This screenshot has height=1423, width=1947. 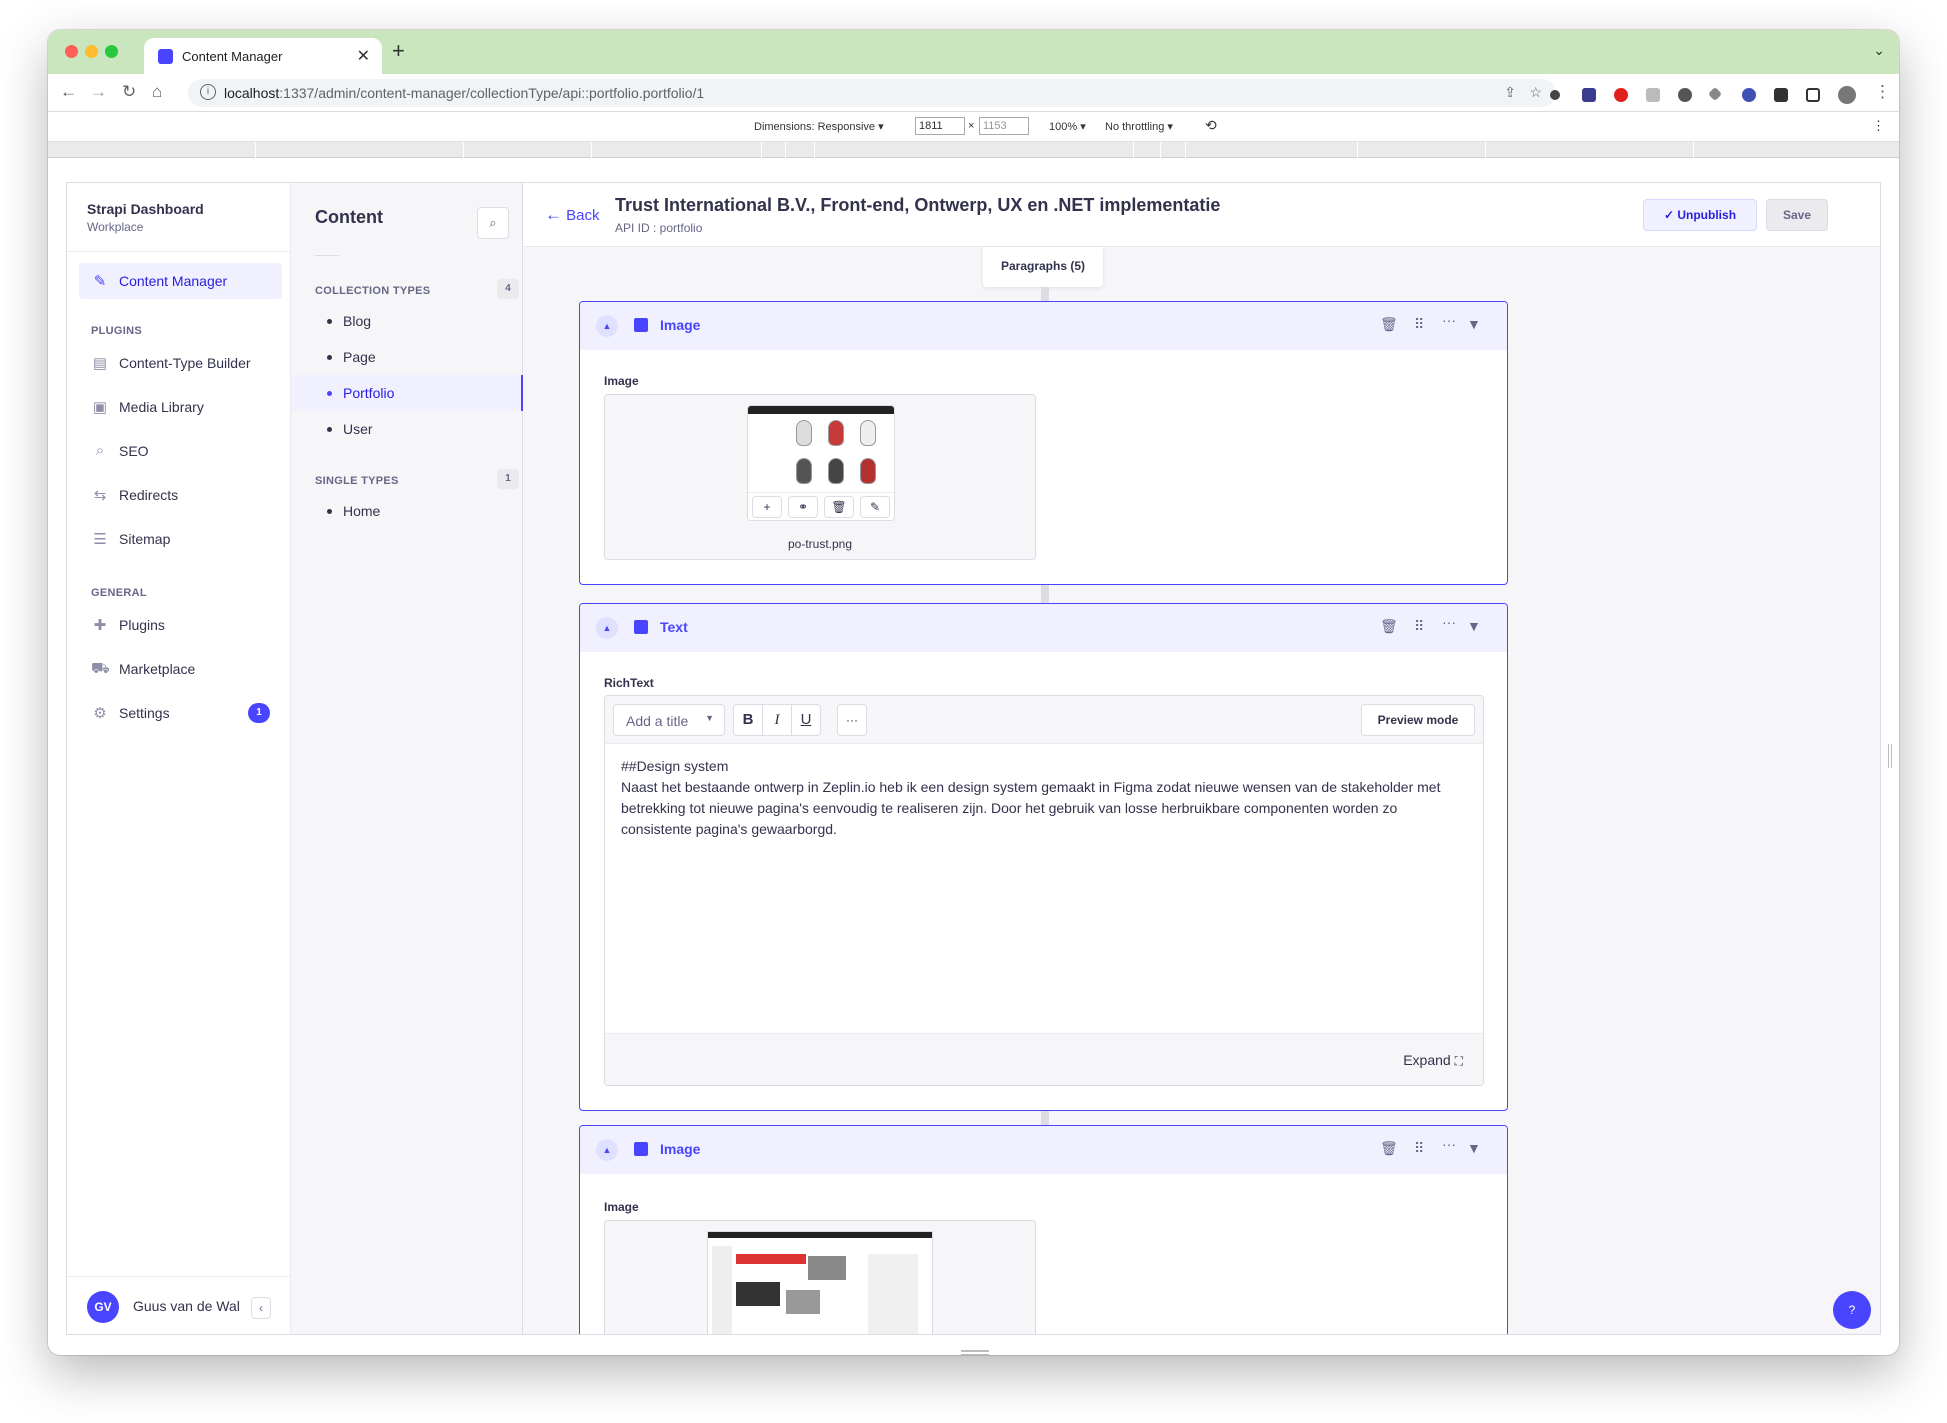 I want to click on subnav-search-button: ⌕, so click(x=493, y=223).